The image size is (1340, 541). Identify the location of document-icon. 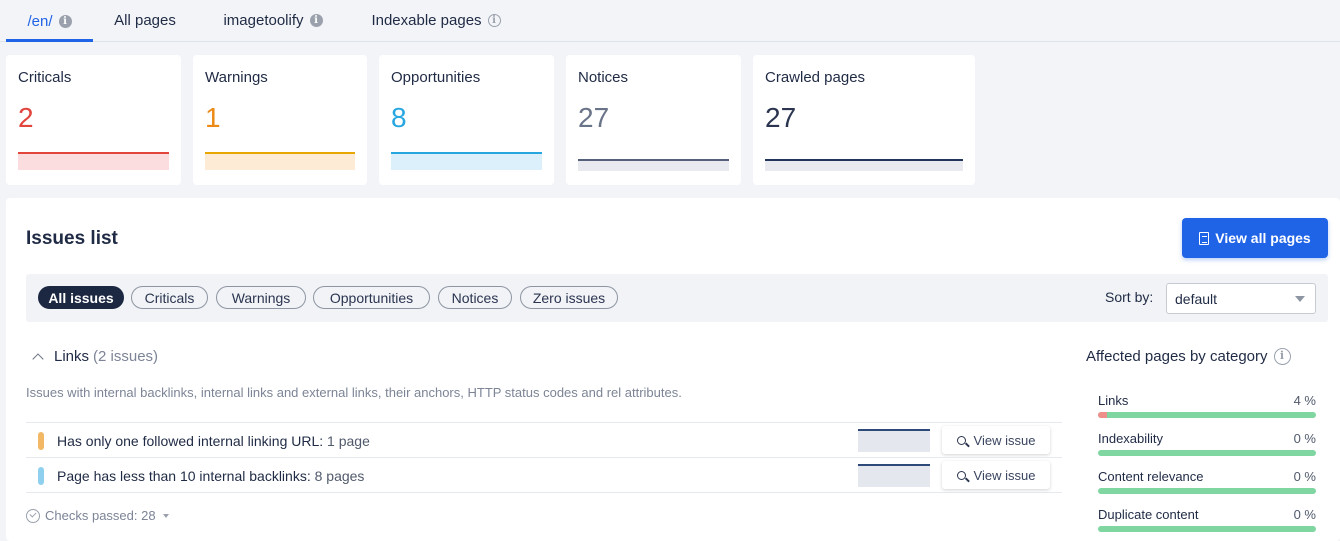
(1204, 238).